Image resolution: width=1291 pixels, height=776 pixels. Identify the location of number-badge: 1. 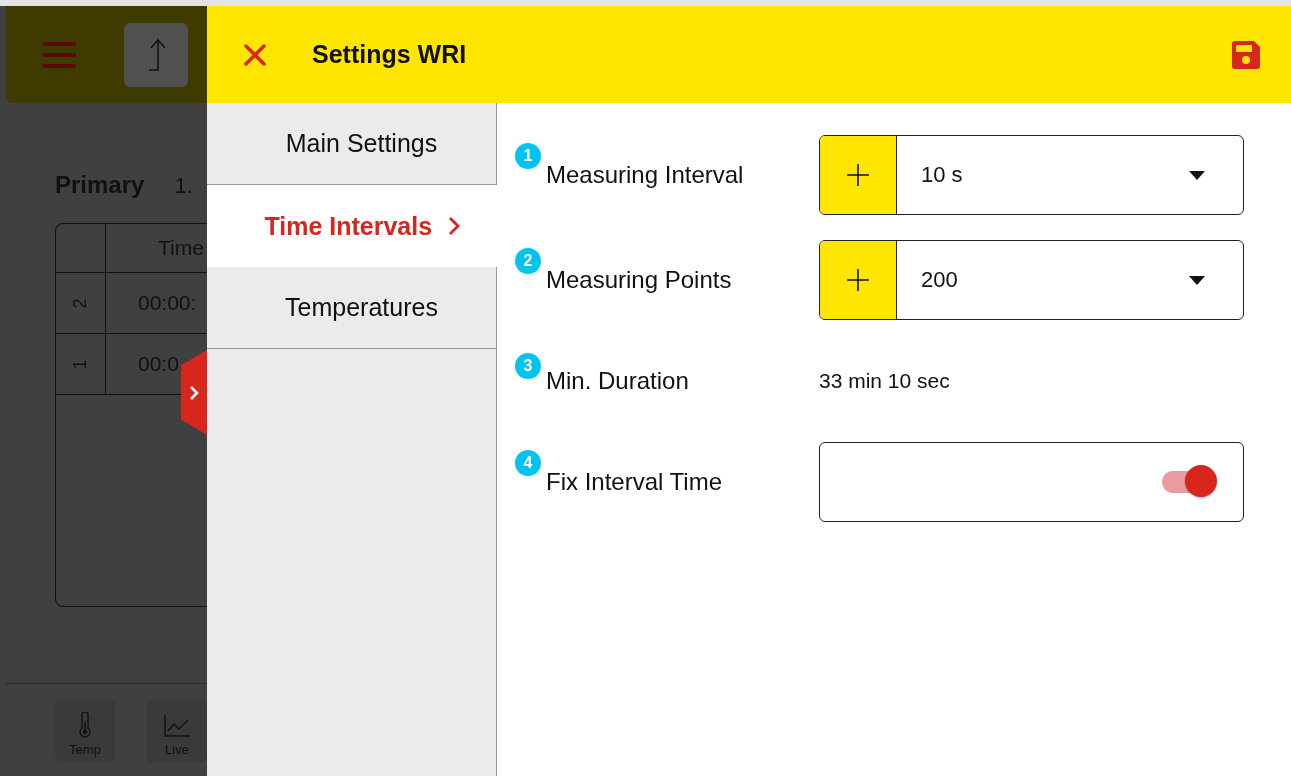
(528, 156).